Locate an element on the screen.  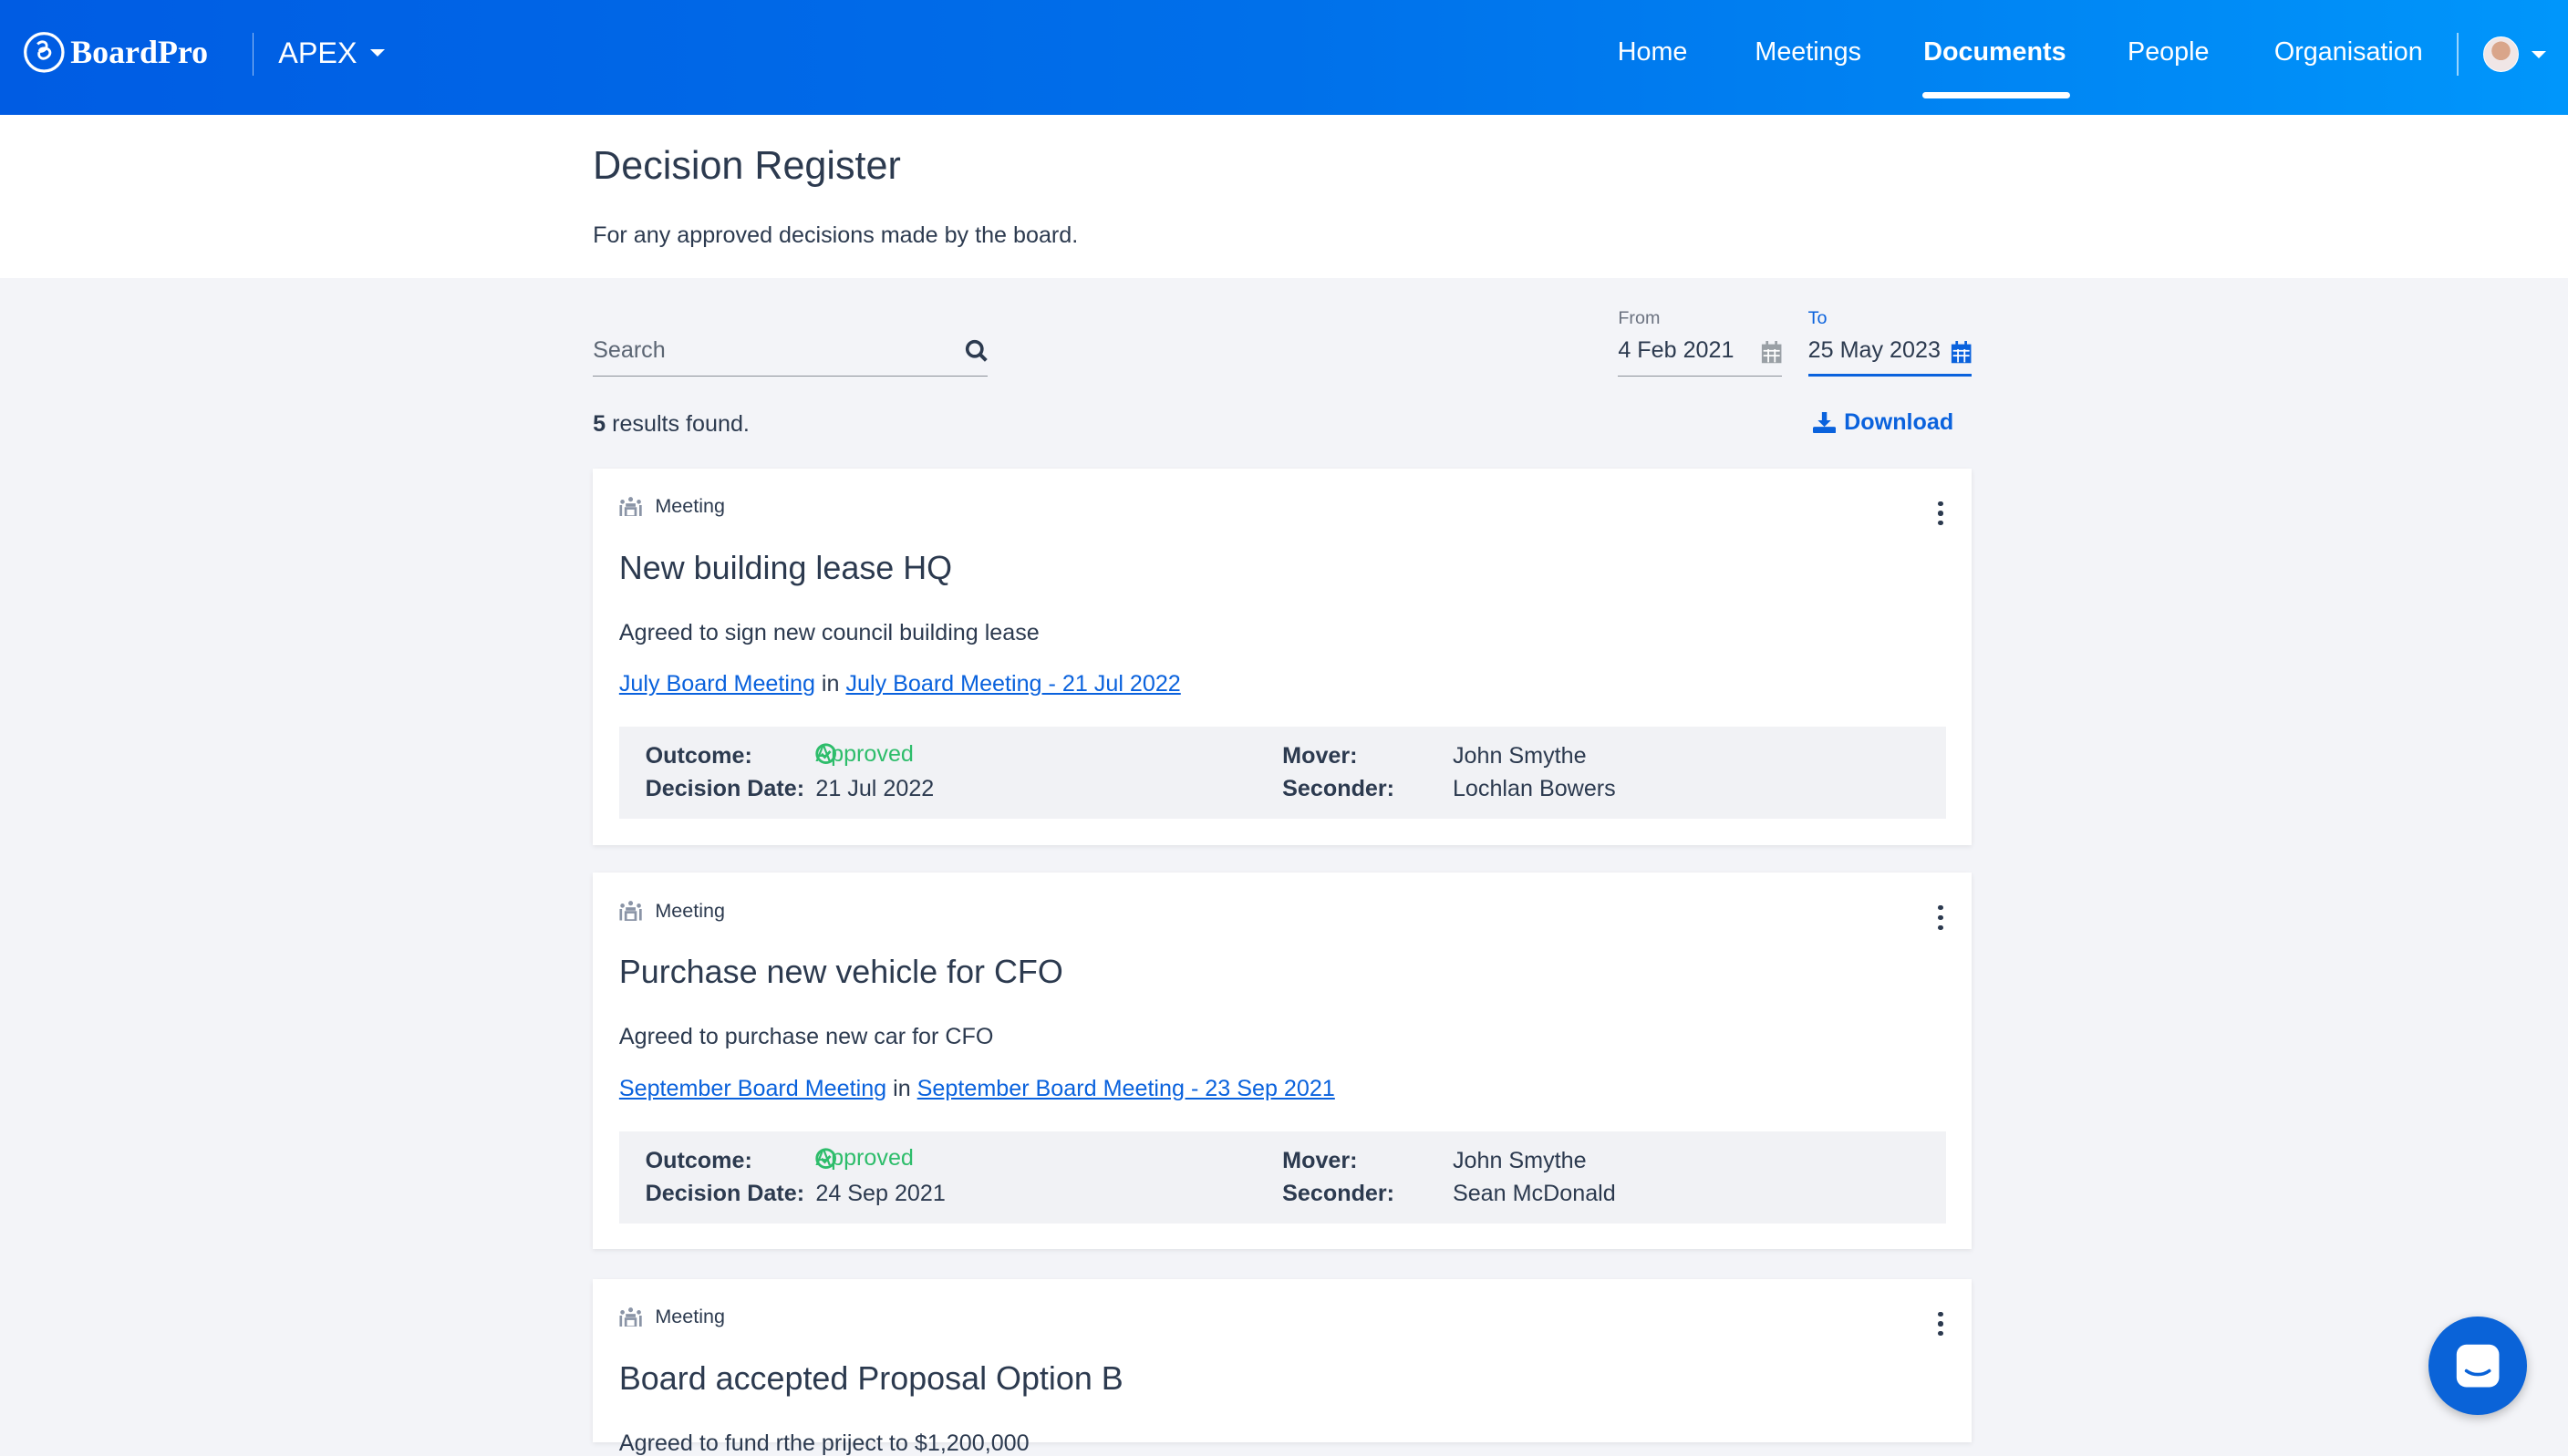
to-date-field: 25 May 2023 is located at coordinates (1890, 357).